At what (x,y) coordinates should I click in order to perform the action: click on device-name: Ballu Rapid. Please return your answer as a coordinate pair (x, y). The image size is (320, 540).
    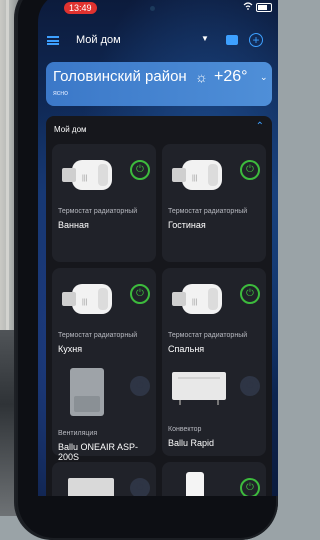
    Looking at the image, I should click on (191, 443).